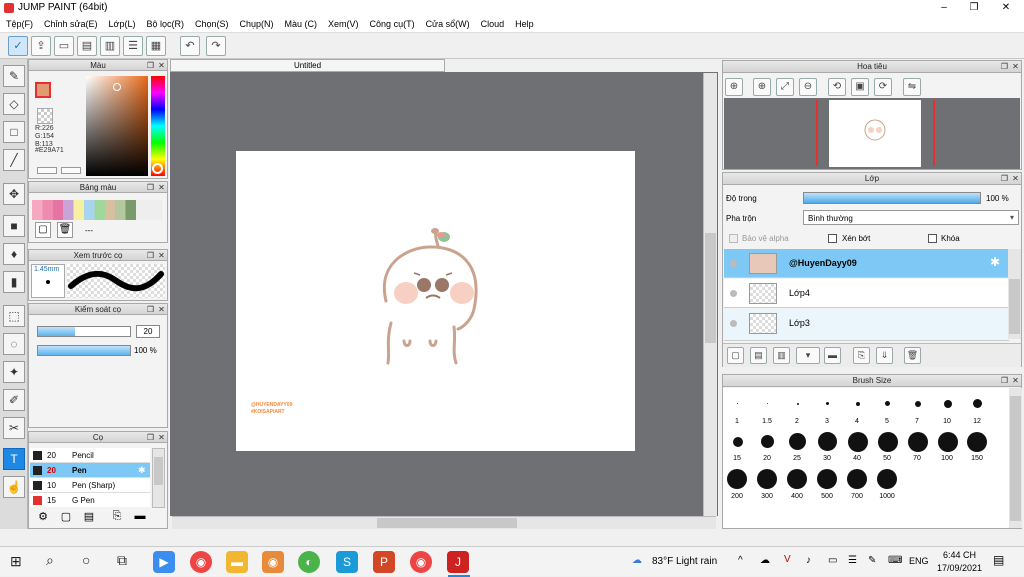 The width and height of the screenshot is (1024, 577). I want to click on brush-item: 15 G Pen, so click(90, 500).